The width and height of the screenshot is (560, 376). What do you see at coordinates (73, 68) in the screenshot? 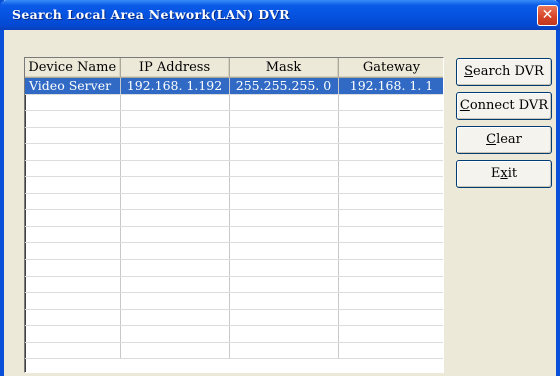
I see `column-header-device-name: Device Name` at bounding box center [73, 68].